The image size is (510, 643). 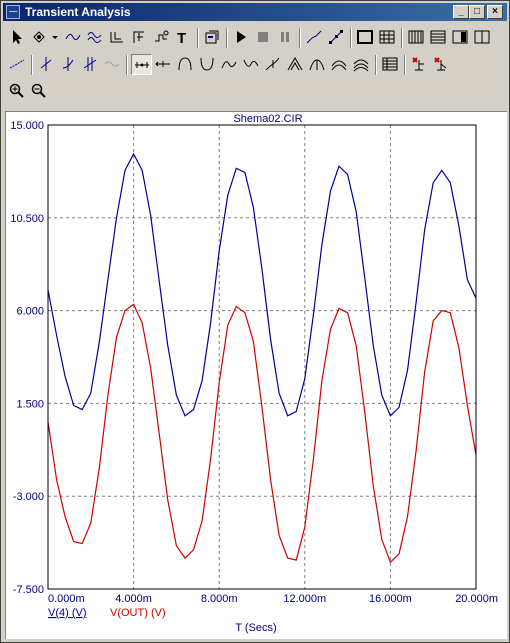 I want to click on fall-2-icon, so click(x=361, y=64).